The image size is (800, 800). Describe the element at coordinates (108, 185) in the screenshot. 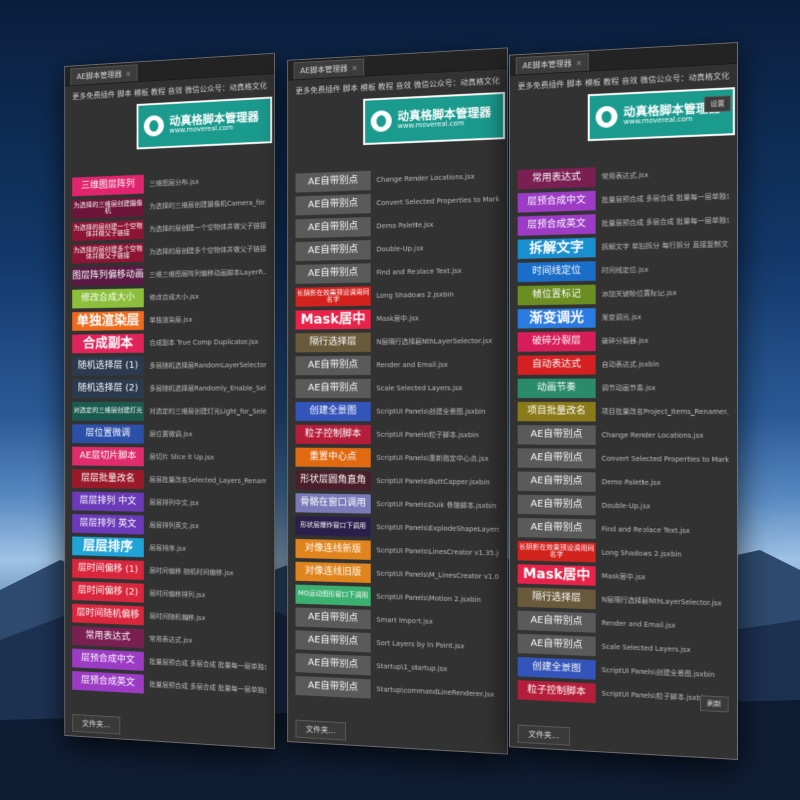

I see `script-button: 三维图层阵列` at that location.